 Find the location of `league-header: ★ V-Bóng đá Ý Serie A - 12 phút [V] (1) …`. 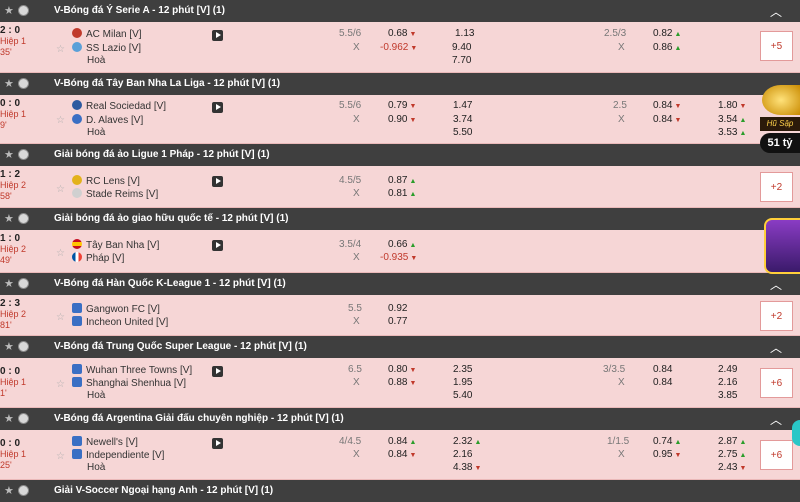

league-header: ★ V-Bóng đá Ý Serie A - 12 phút [V] (1) … is located at coordinates (400, 11).